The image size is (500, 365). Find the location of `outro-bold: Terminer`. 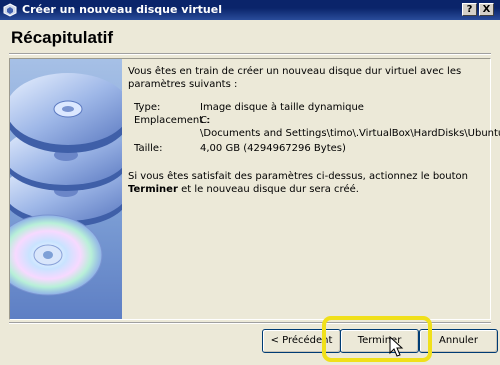

outro-bold: Terminer is located at coordinates (153, 189).